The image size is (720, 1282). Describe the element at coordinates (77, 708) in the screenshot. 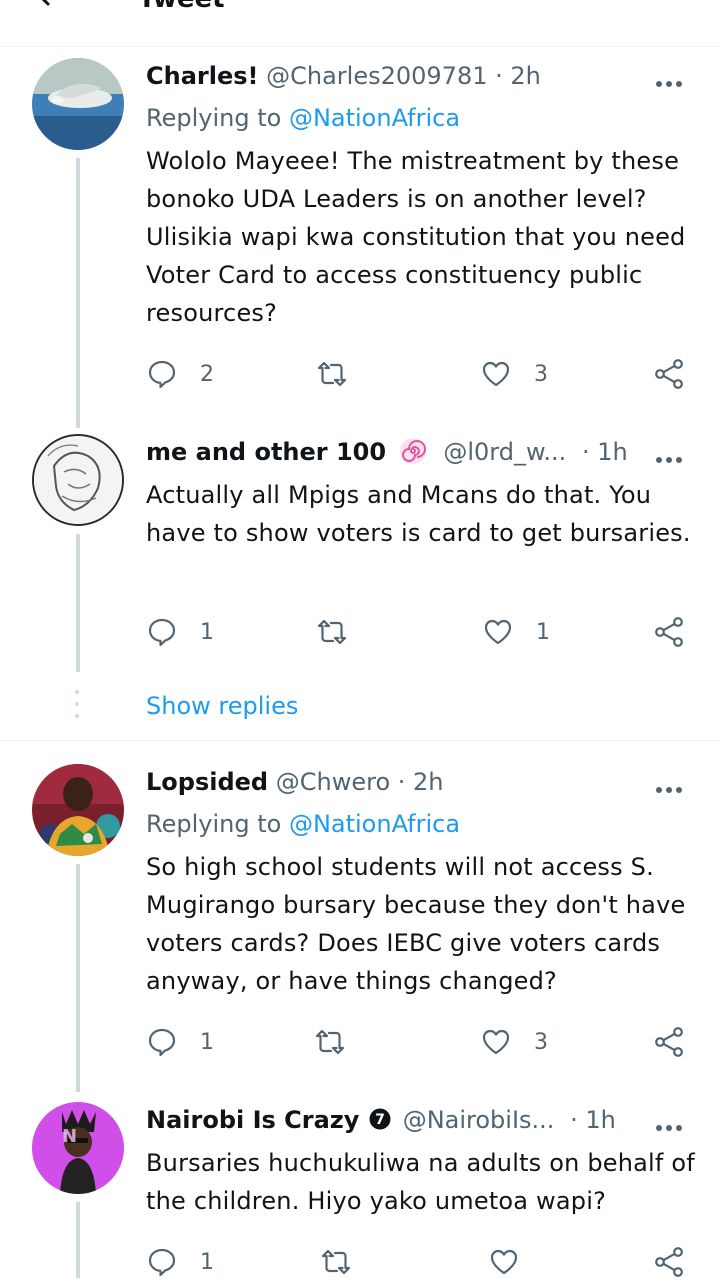

I see `thread-dots` at that location.